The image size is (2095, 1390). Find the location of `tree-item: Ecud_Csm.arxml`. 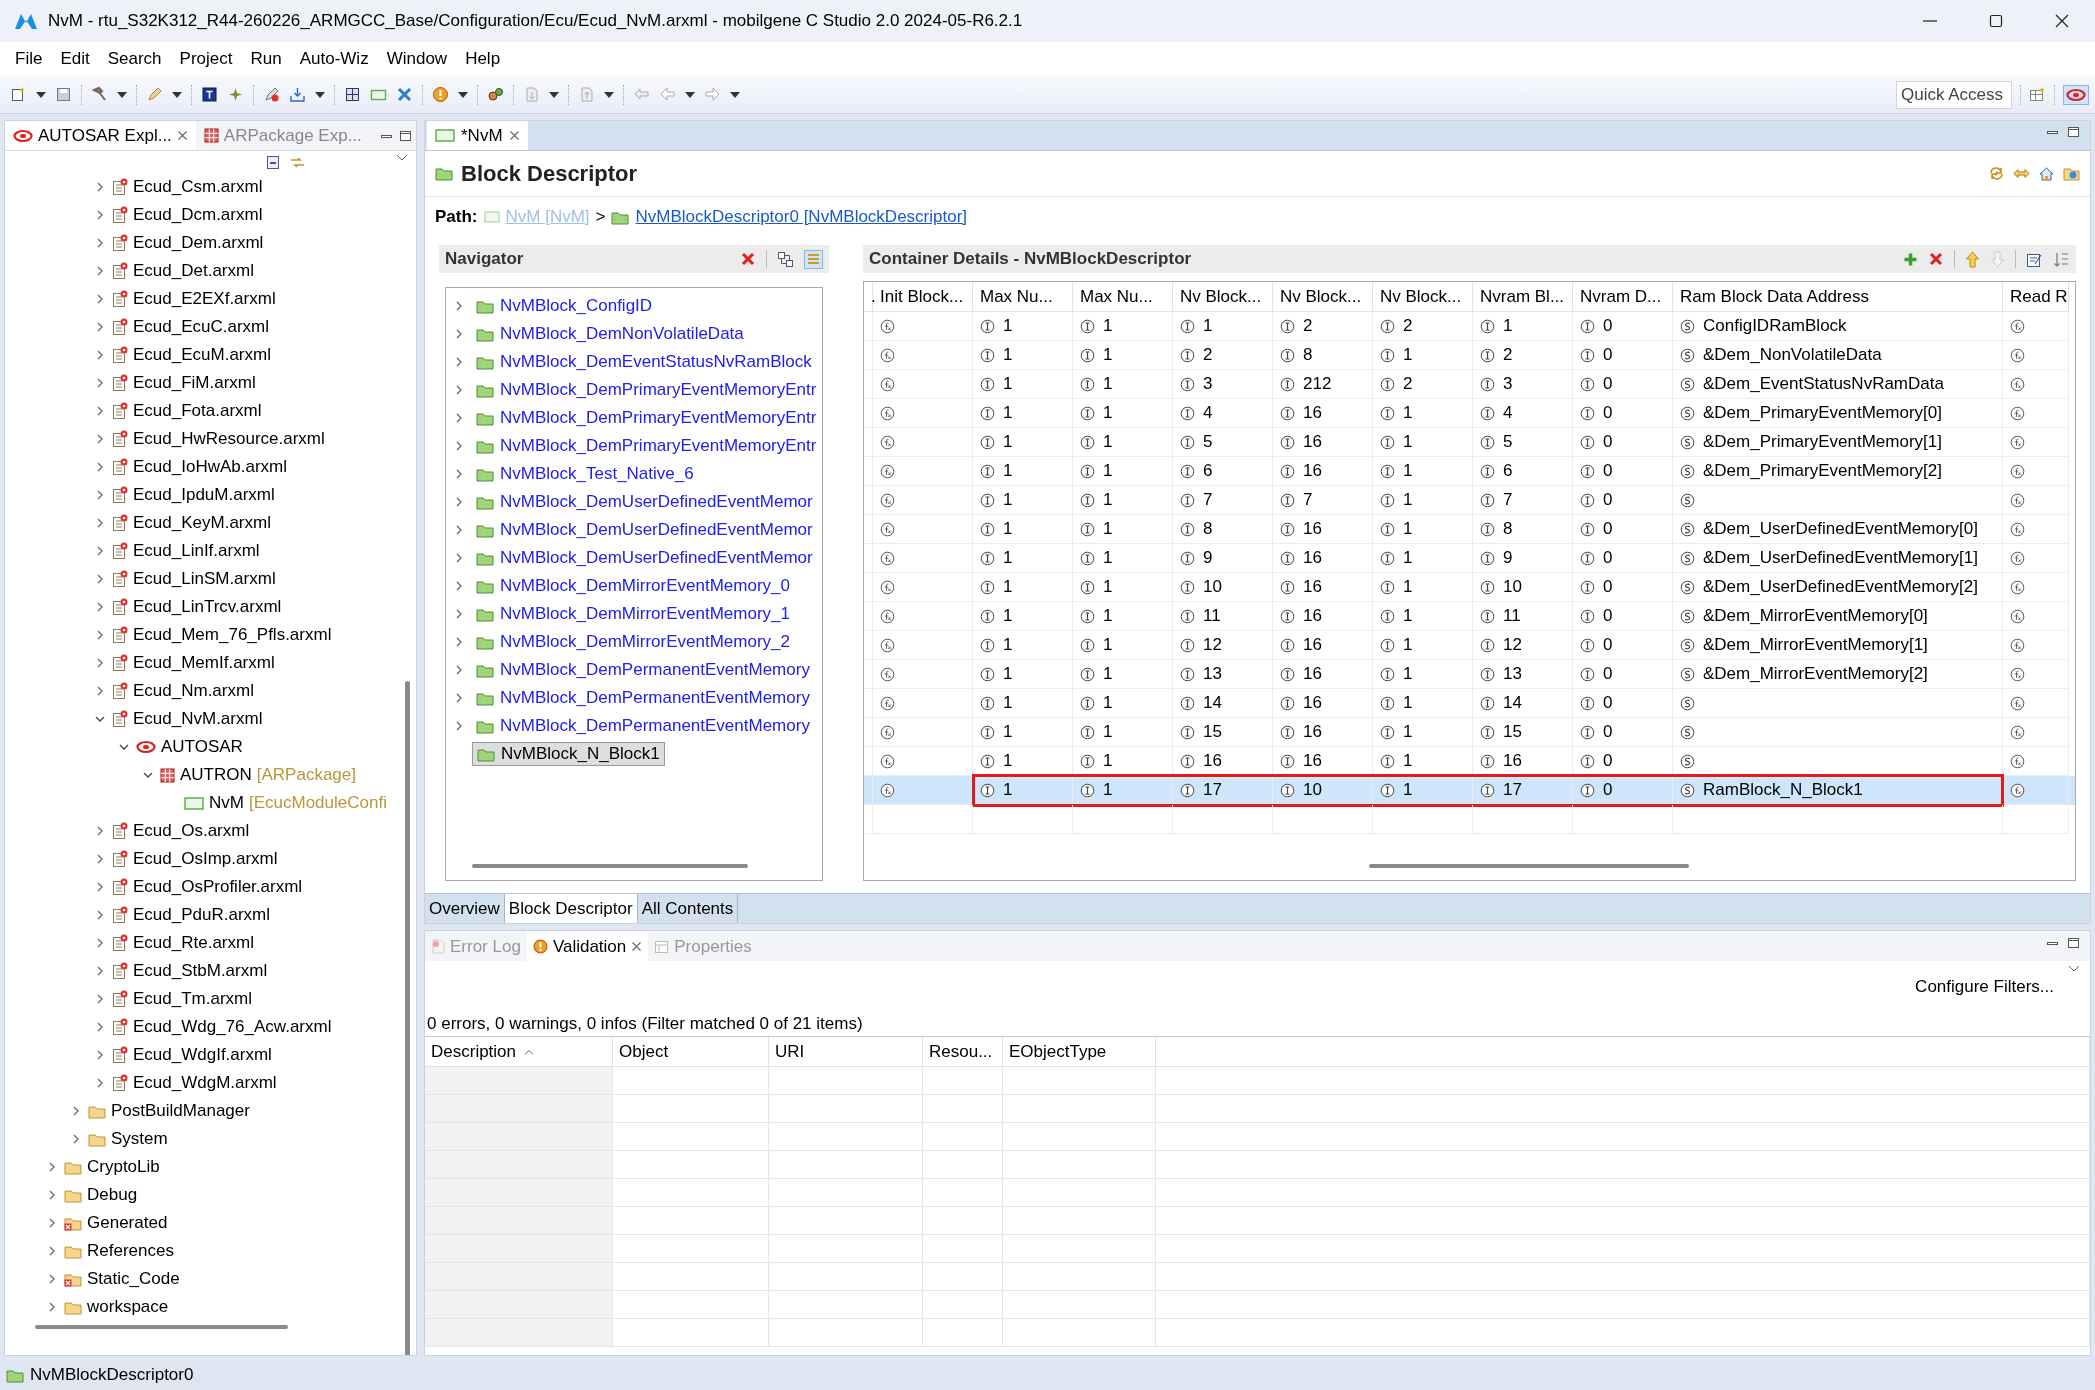

tree-item: Ecud_Csm.arxml is located at coordinates (198, 187).